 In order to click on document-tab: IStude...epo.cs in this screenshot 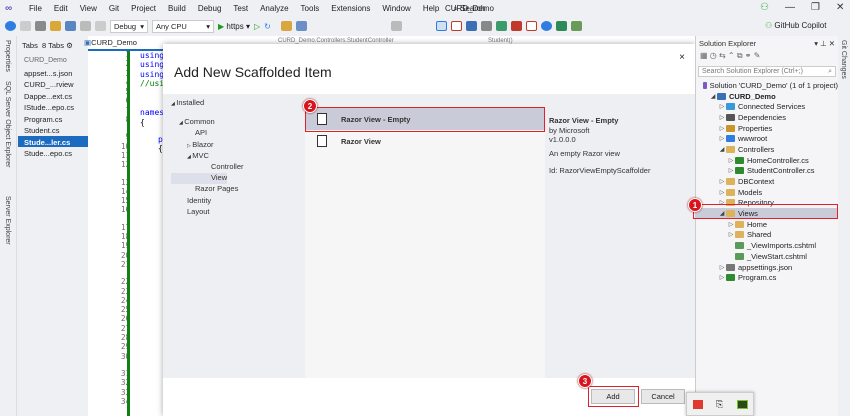, I will do `click(53, 107)`.